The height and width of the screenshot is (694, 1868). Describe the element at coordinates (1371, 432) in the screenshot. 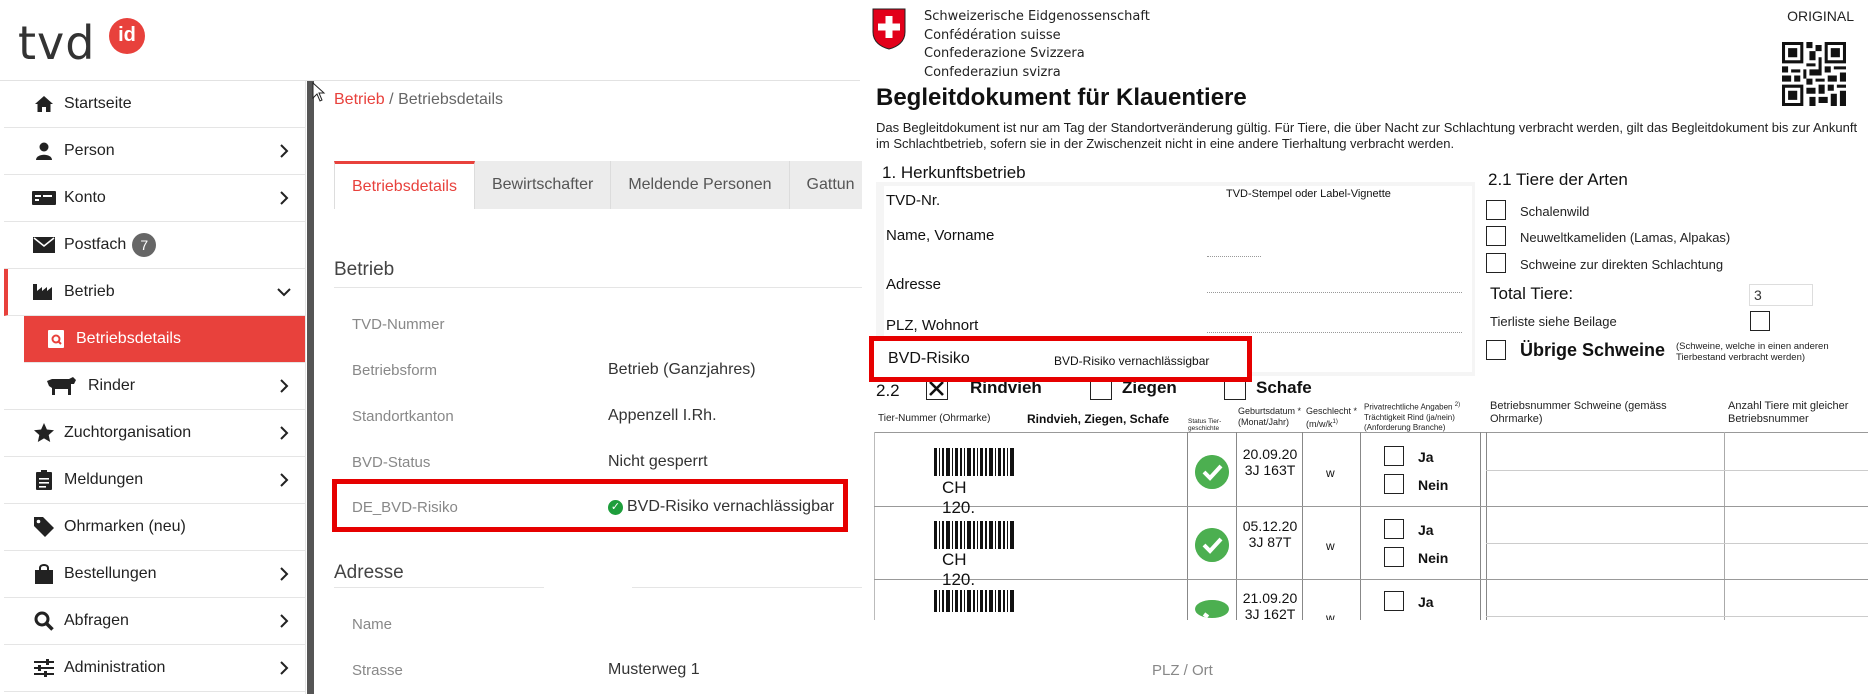

I see `table-border` at that location.